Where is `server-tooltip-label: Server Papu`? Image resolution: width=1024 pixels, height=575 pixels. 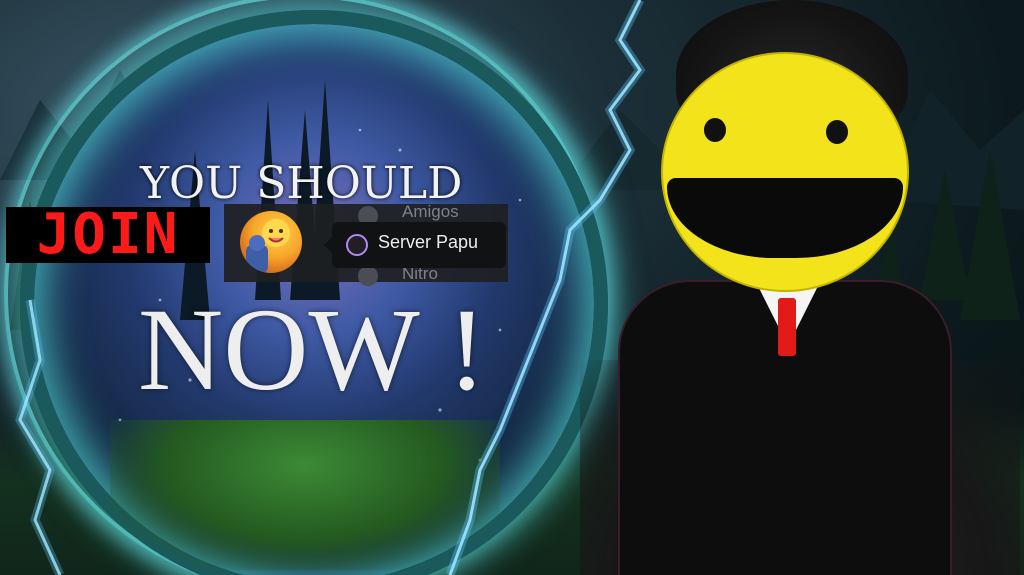 server-tooltip-label: Server Papu is located at coordinates (428, 242).